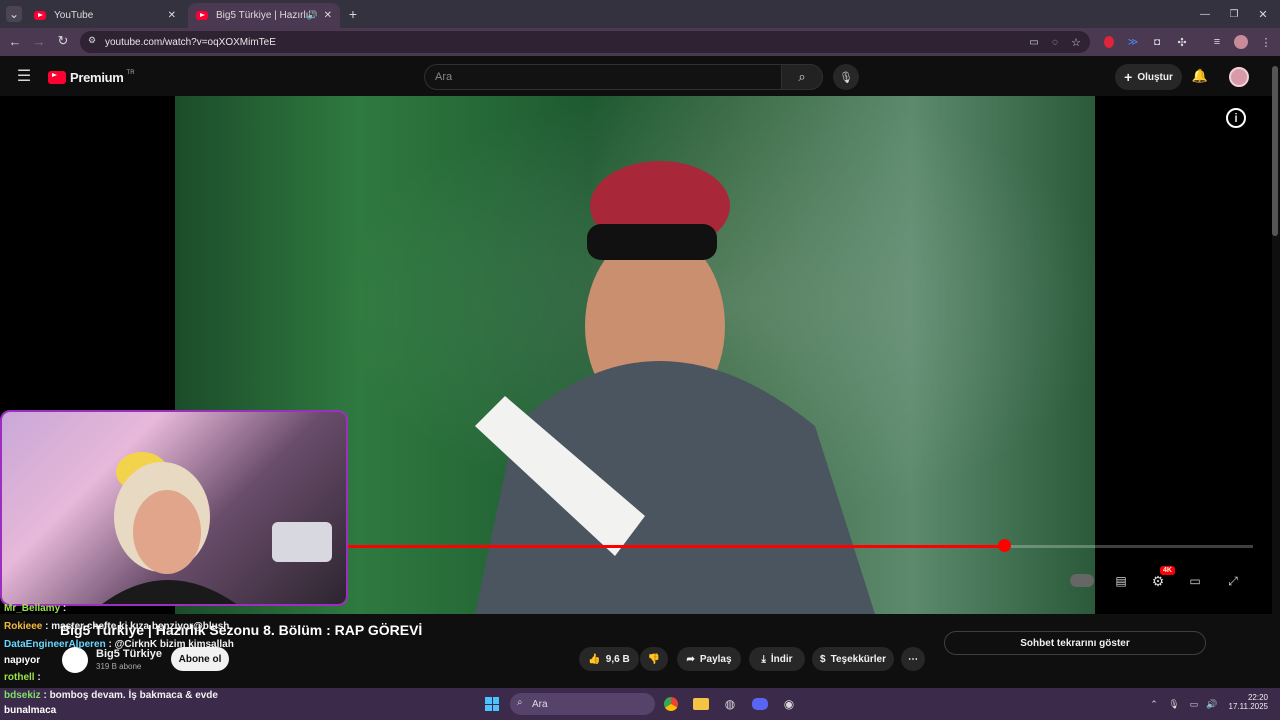 This screenshot has height=720, width=1280. I want to click on microphone-icon: 🎙, so click(846, 77).